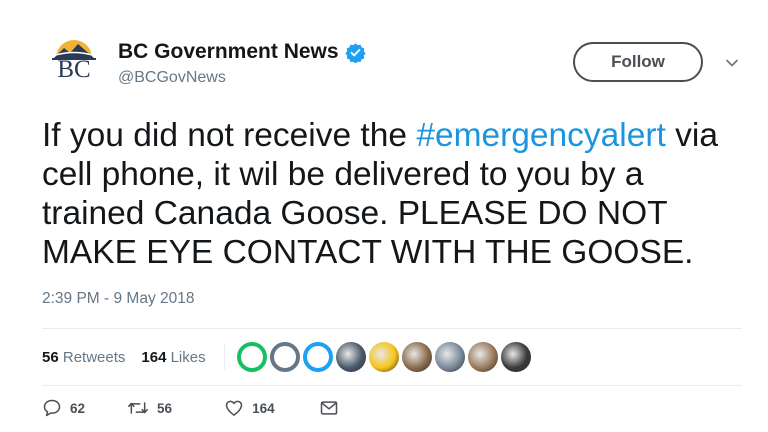 The image size is (768, 432). What do you see at coordinates (74, 69) in the screenshot?
I see `avatar-text: BC` at bounding box center [74, 69].